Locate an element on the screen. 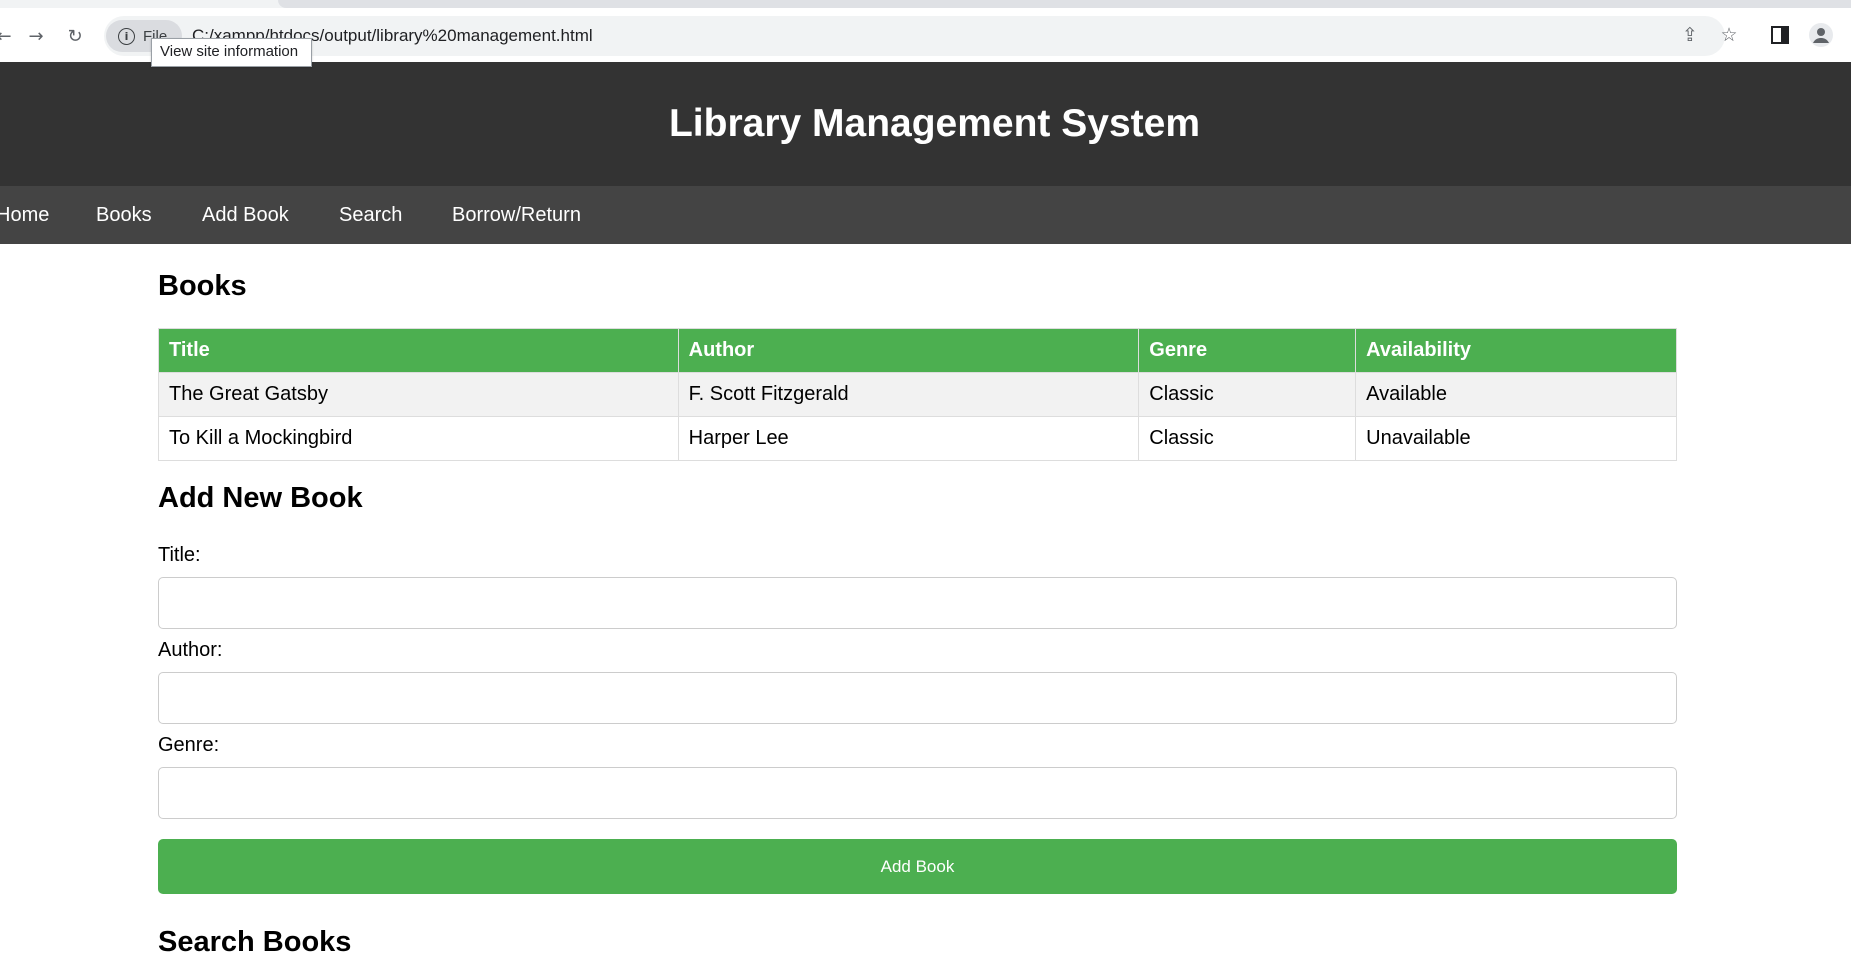  books-heading: Books is located at coordinates (202, 286).